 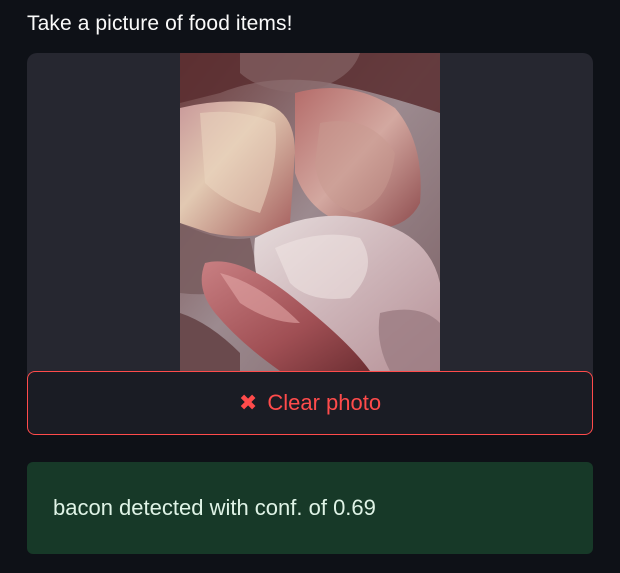 I want to click on detection-result-text: bacon detected with conf. of 0.69, so click(x=214, y=507).